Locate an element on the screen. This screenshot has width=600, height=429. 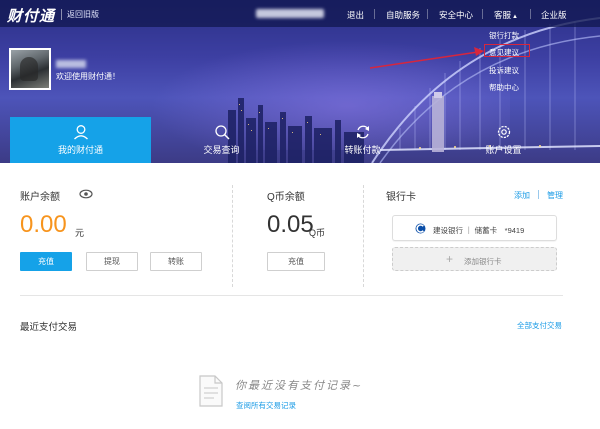
tab-transaction-query: 交易查询 is located at coordinates (221, 140).